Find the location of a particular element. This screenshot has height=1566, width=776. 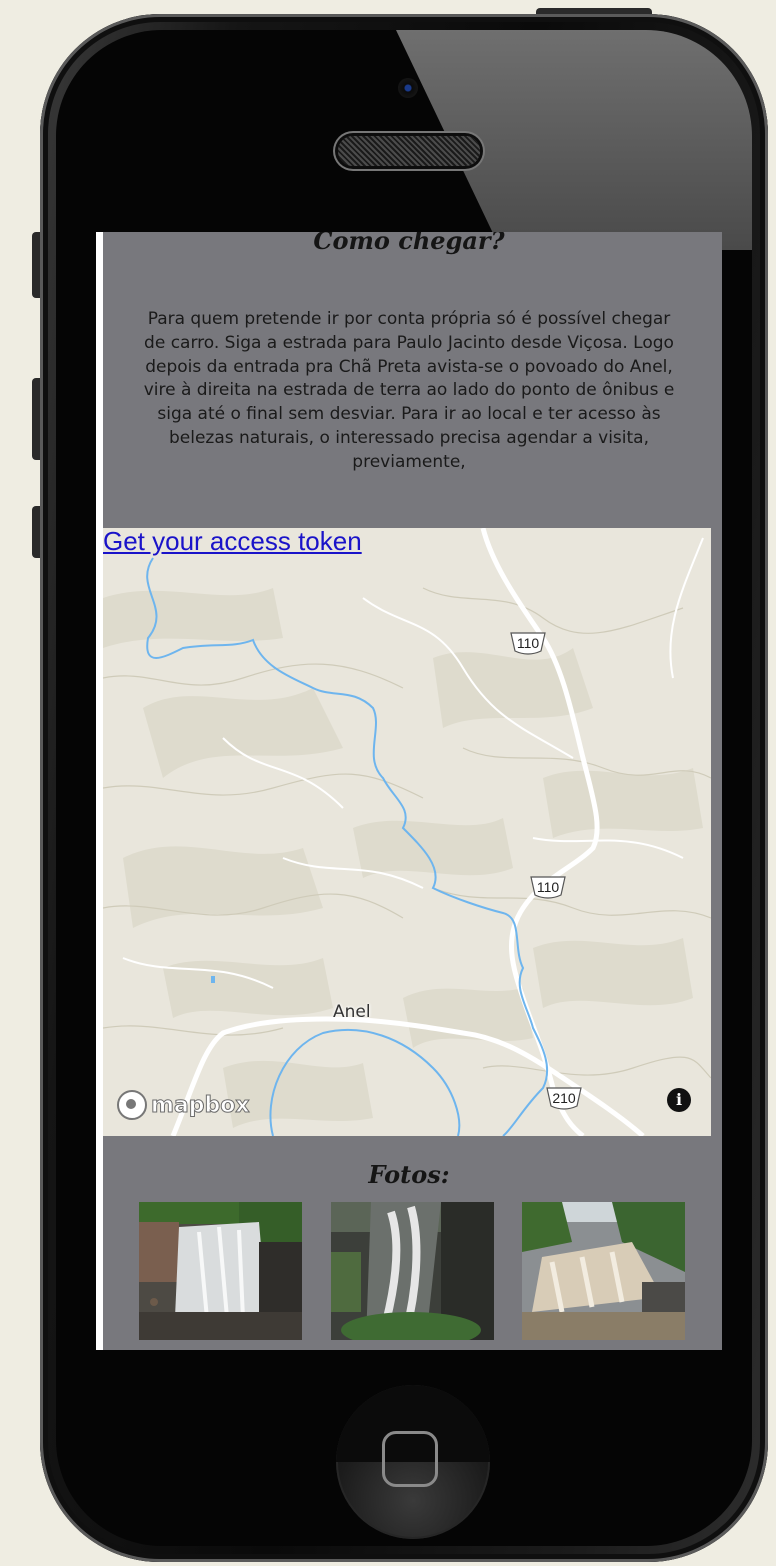

road-shield-110-north: 110 is located at coordinates (528, 643).